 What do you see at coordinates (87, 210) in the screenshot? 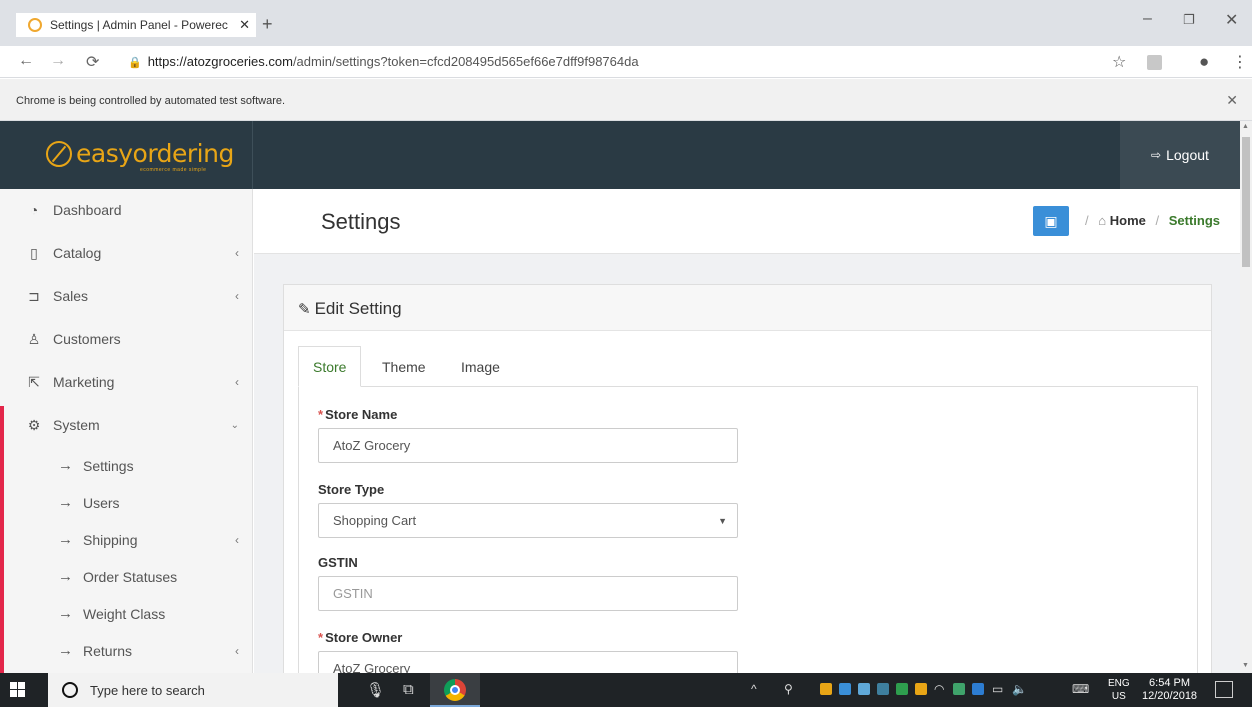
I see `sidebar-item-label: Dashboard` at bounding box center [87, 210].